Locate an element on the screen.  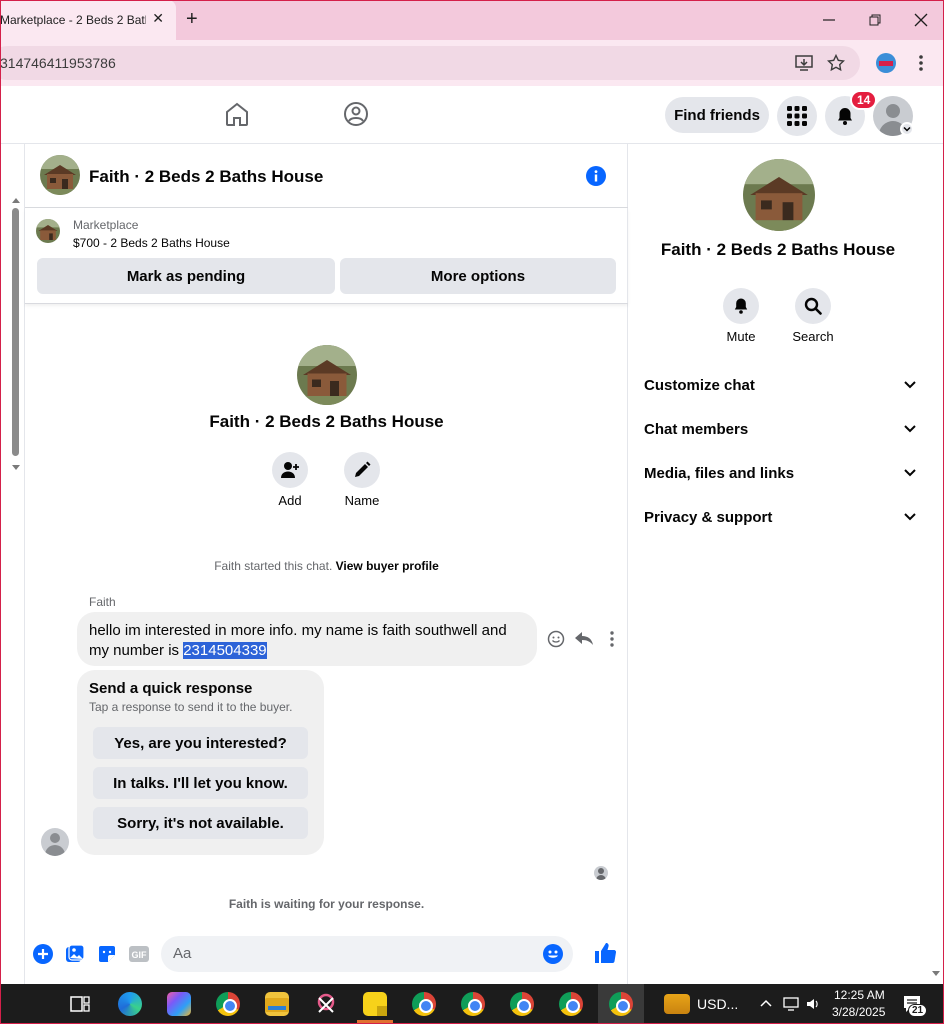
close-window-icon is located at coordinates (921, 20).